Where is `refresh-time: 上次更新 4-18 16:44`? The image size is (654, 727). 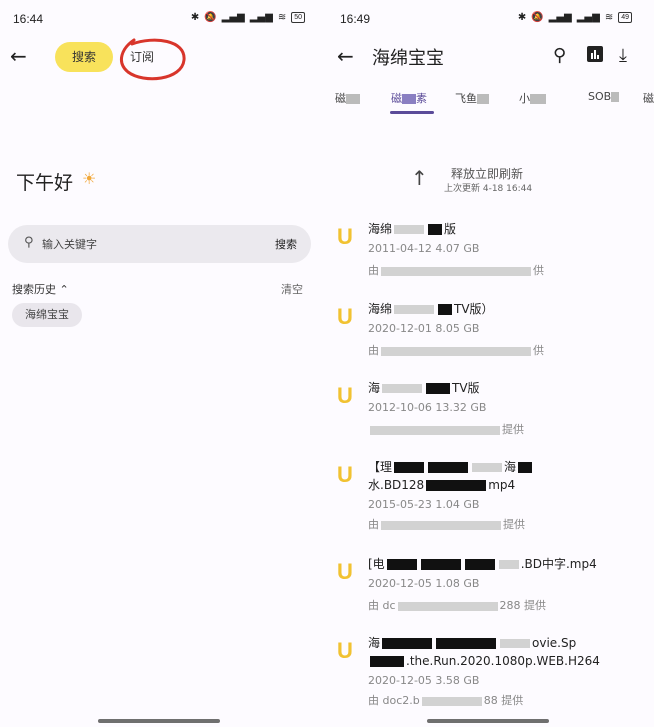 refresh-time: 上次更新 4-18 16:44 is located at coordinates (488, 189).